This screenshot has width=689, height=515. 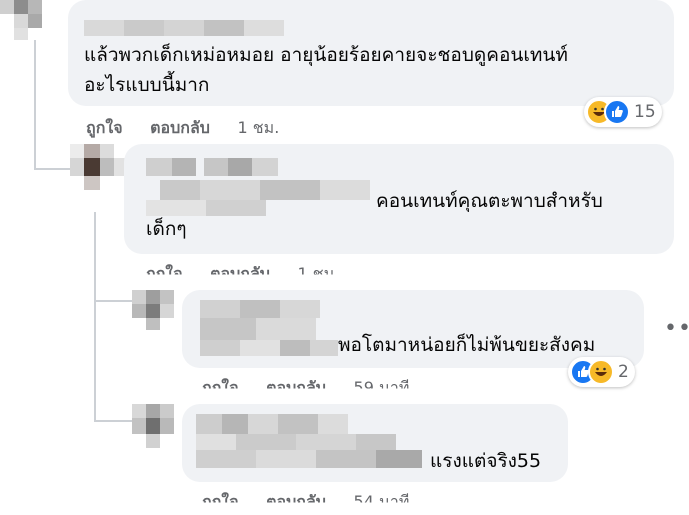 What do you see at coordinates (382, 383) in the screenshot?
I see `timestamp: 59 นาที` at bounding box center [382, 383].